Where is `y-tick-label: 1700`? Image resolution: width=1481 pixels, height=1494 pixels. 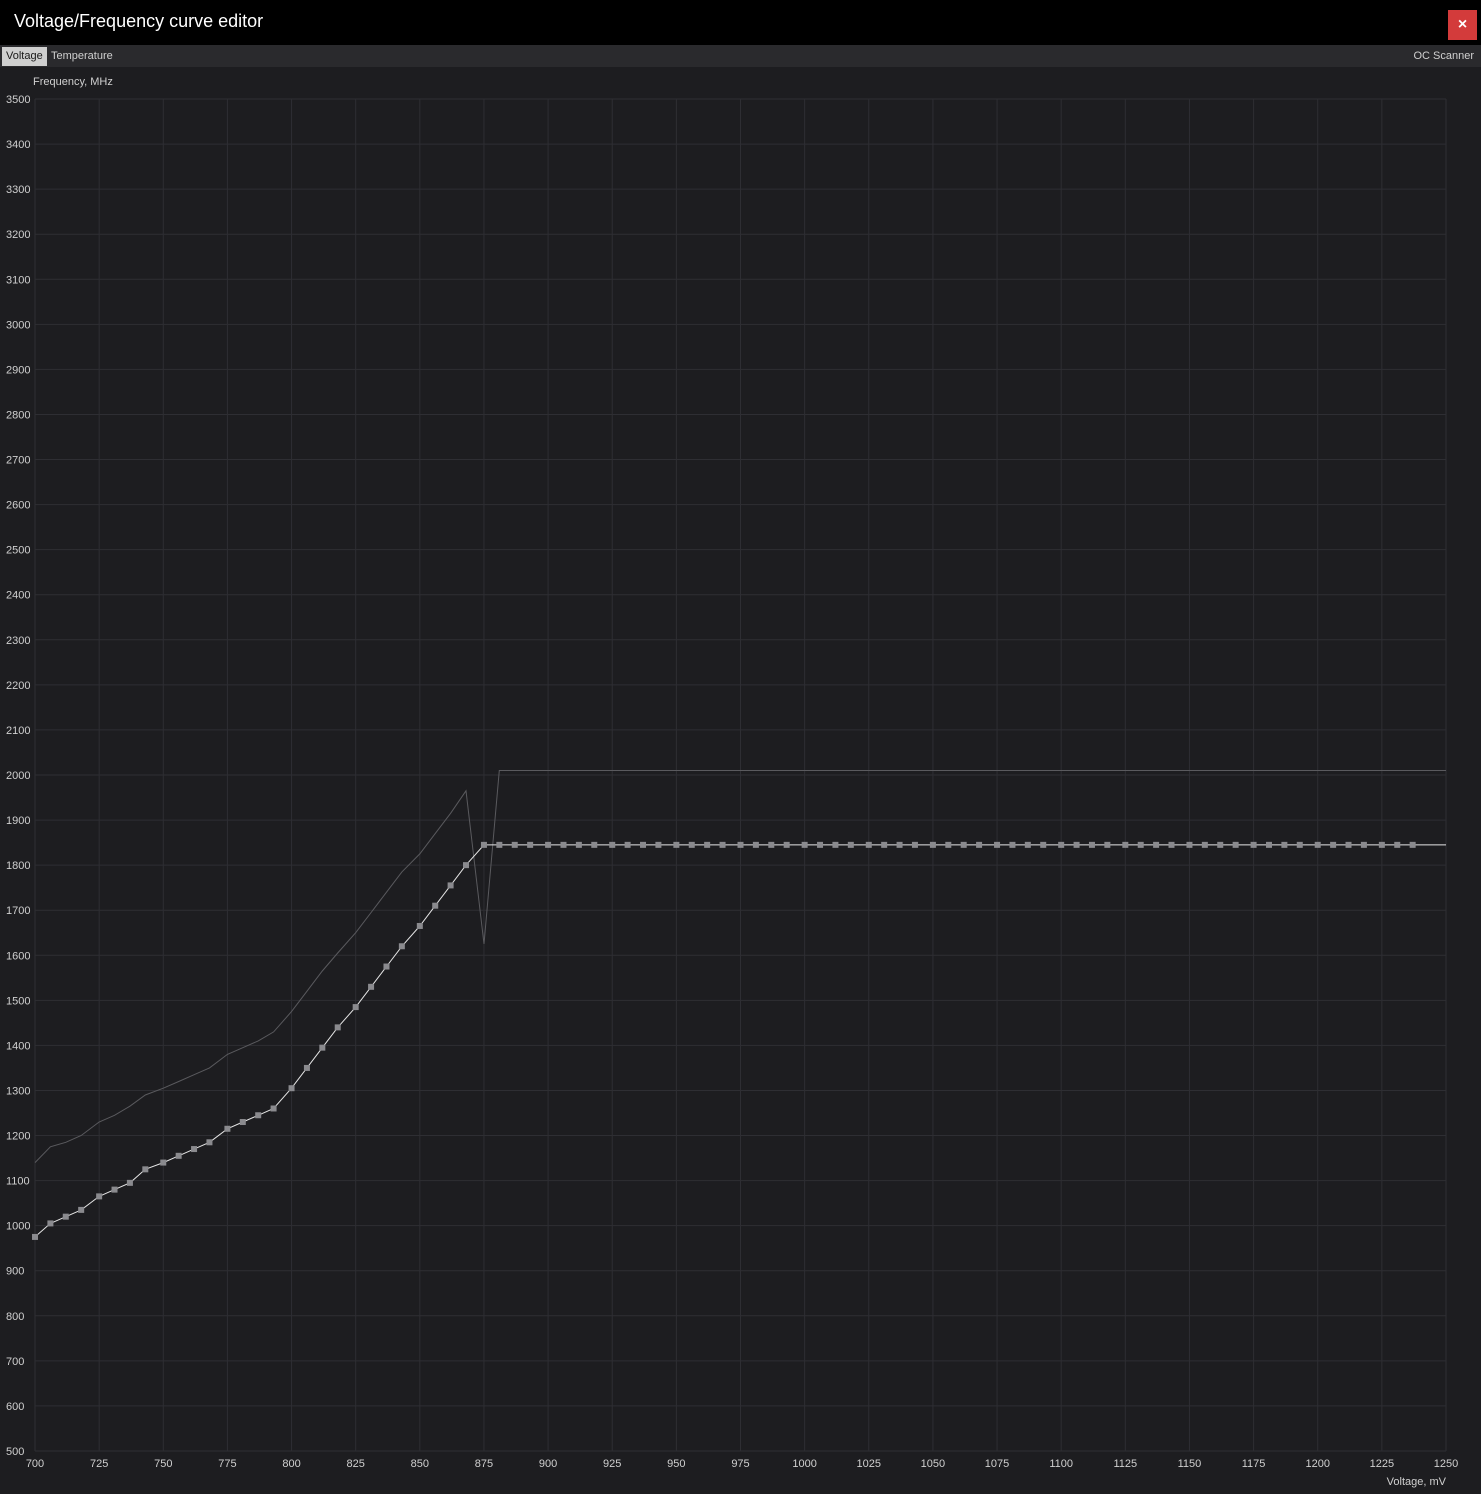 y-tick-label: 1700 is located at coordinates (18, 911).